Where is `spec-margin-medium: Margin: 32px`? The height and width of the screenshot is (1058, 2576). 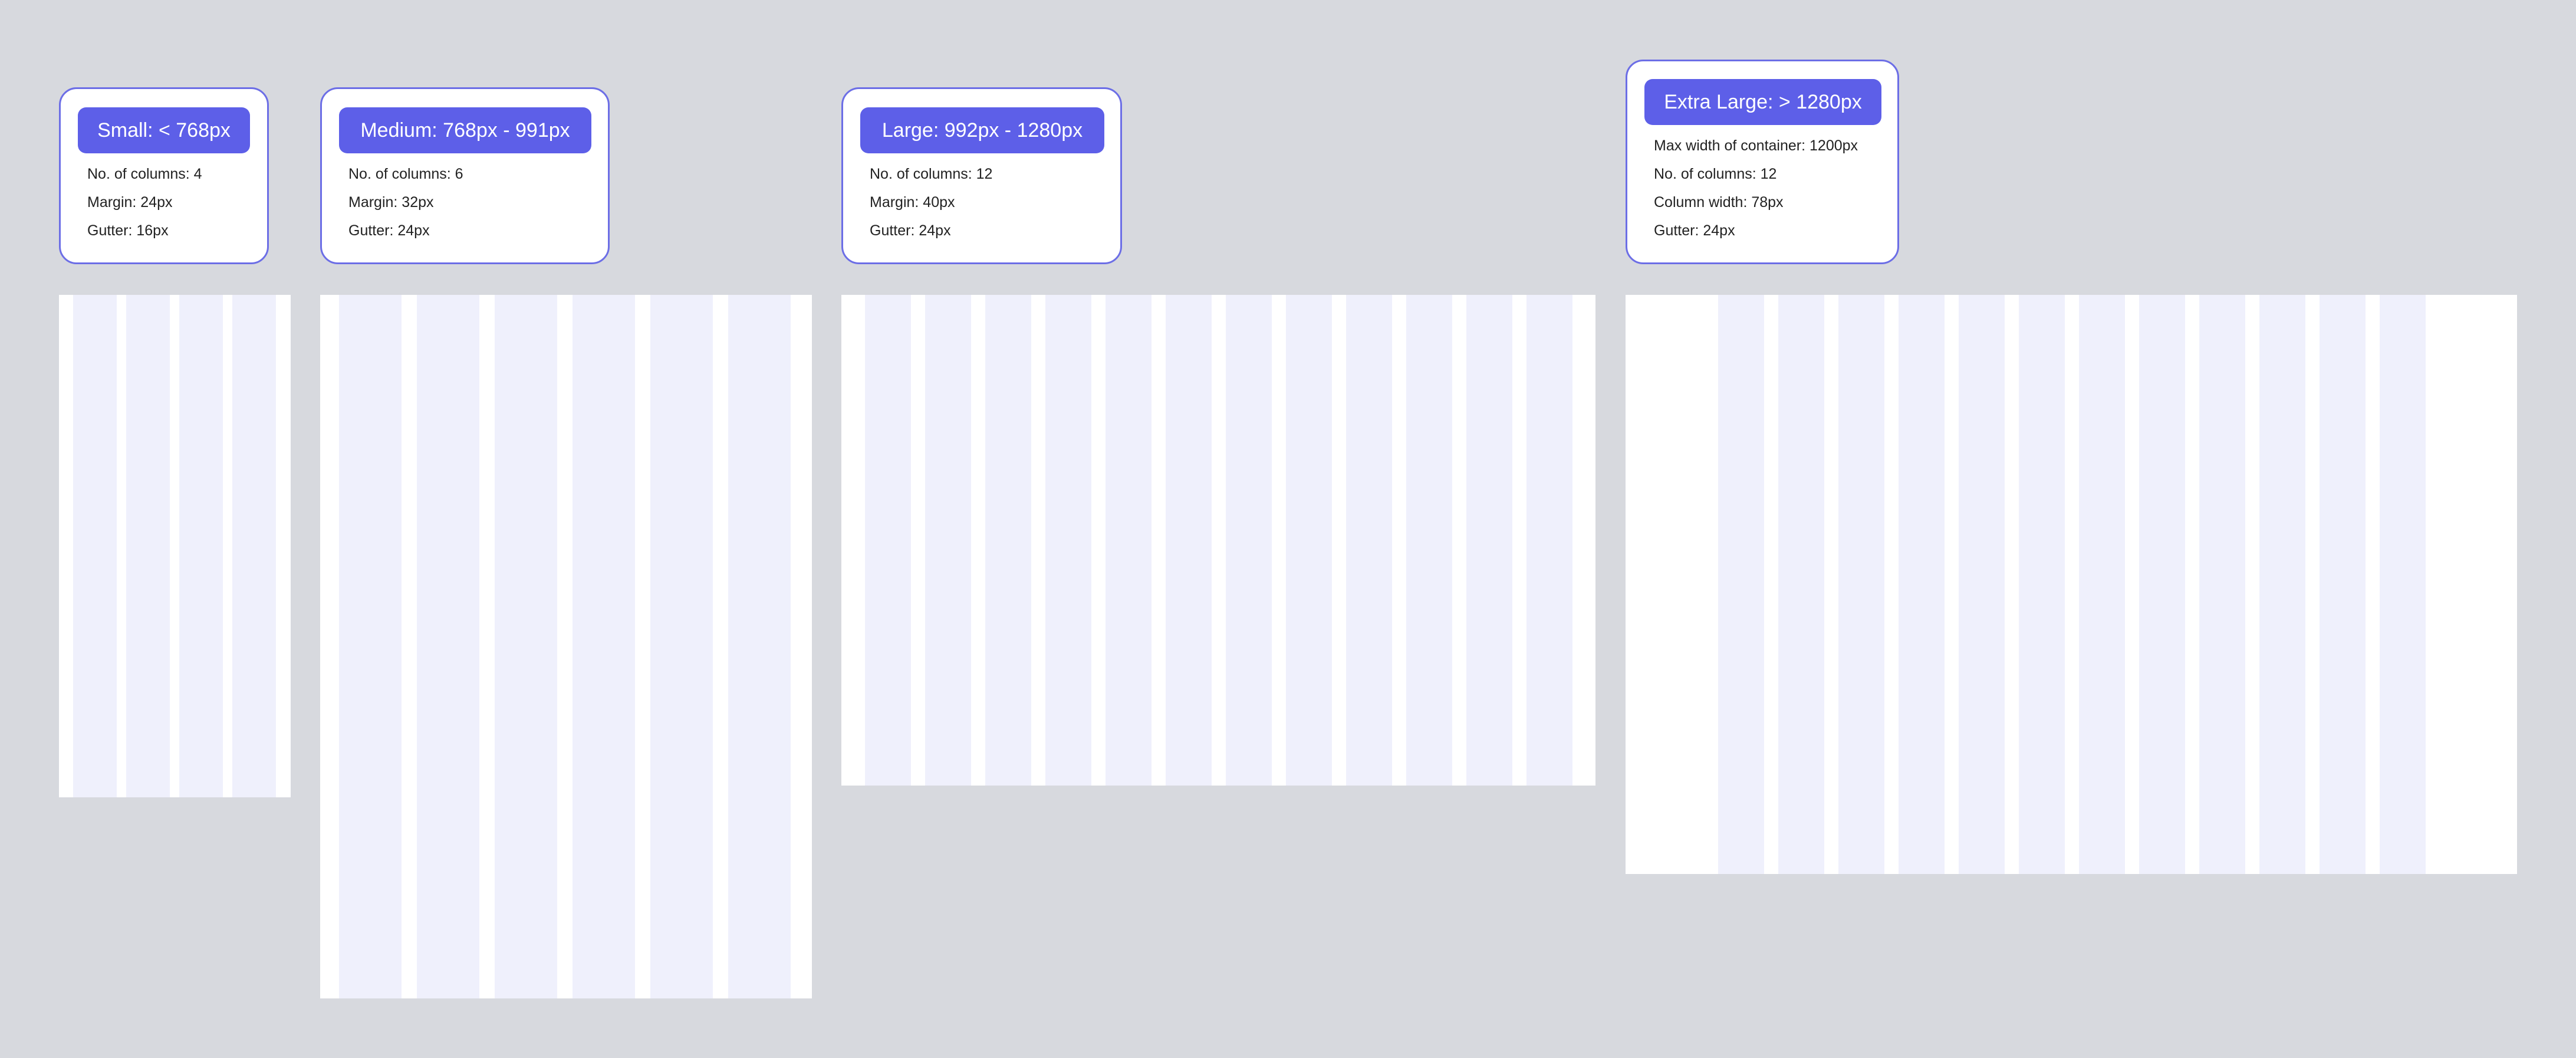
spec-margin-medium: Margin: 32px is located at coordinates (391, 202).